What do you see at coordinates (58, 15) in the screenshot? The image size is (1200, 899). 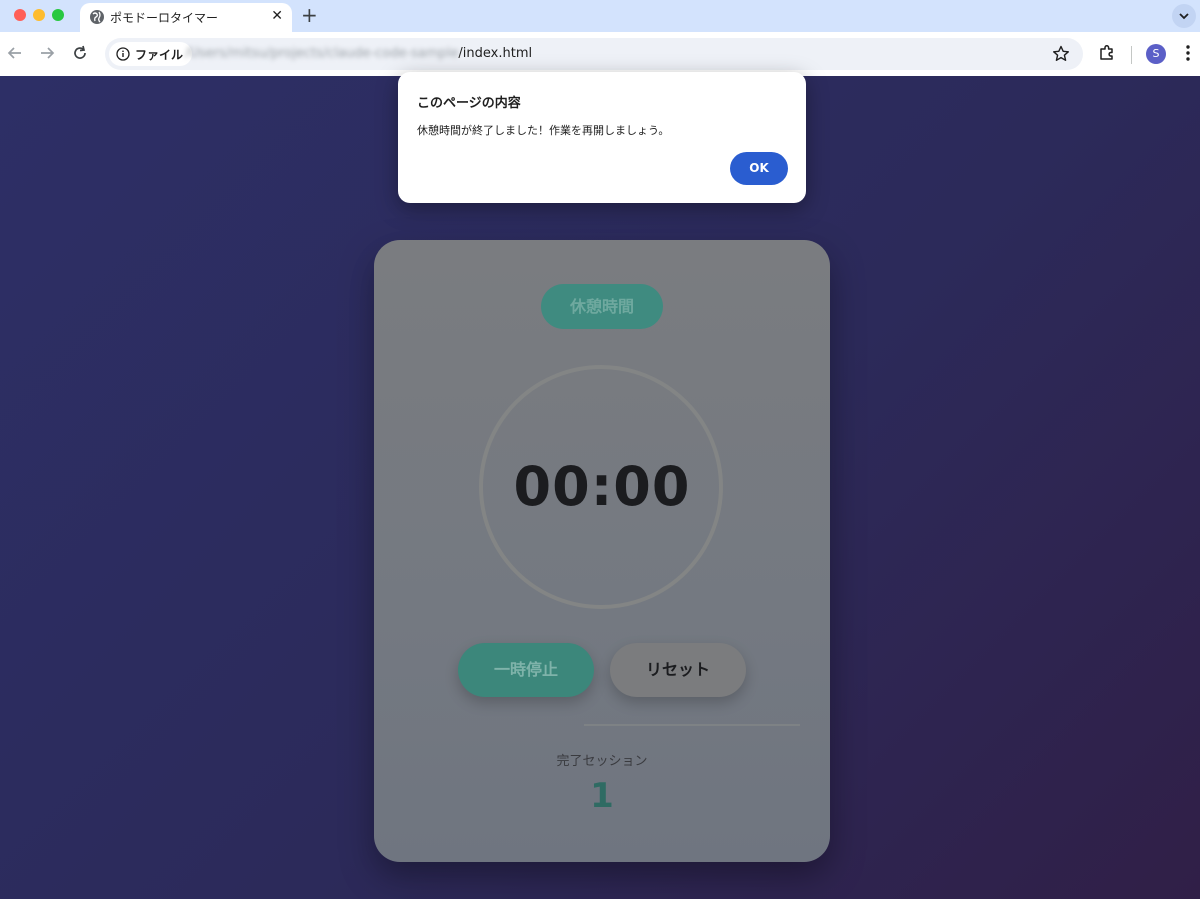 I see `maximize-window-button` at bounding box center [58, 15].